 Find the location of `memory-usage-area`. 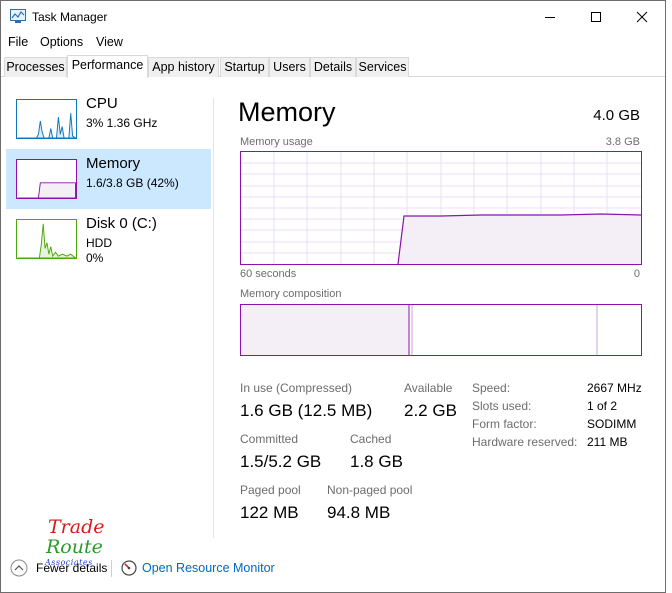

memory-usage-area is located at coordinates (519, 239).